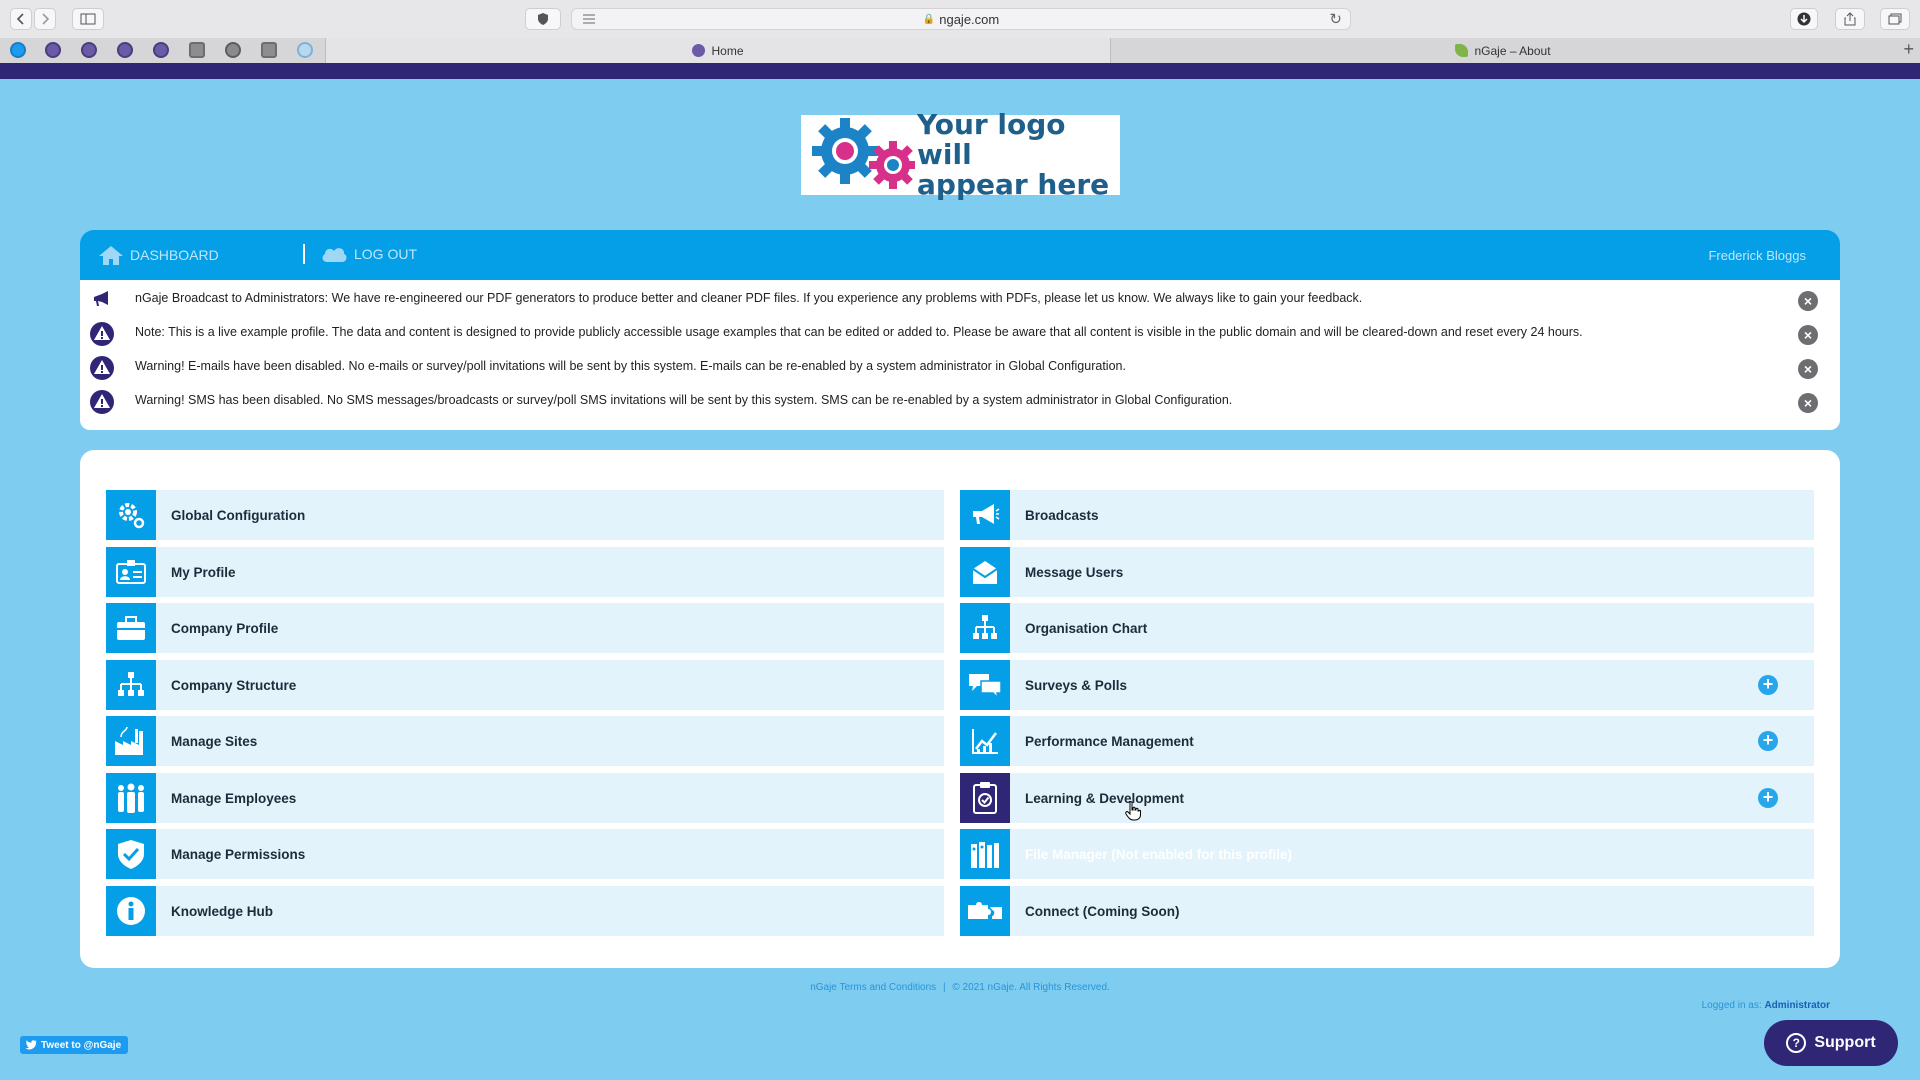 Image resolution: width=1920 pixels, height=1080 pixels. I want to click on menu-connect: Connect (Coming Soon), so click(1387, 911).